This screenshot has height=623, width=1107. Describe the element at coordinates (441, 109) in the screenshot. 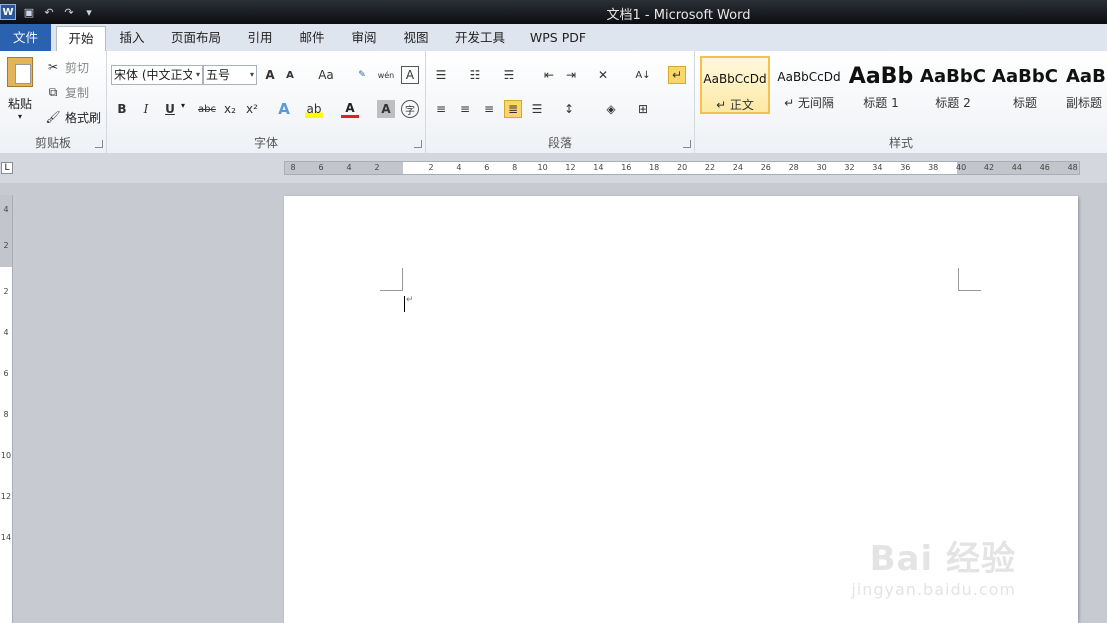

I see `align-left-icon: ≡` at that location.